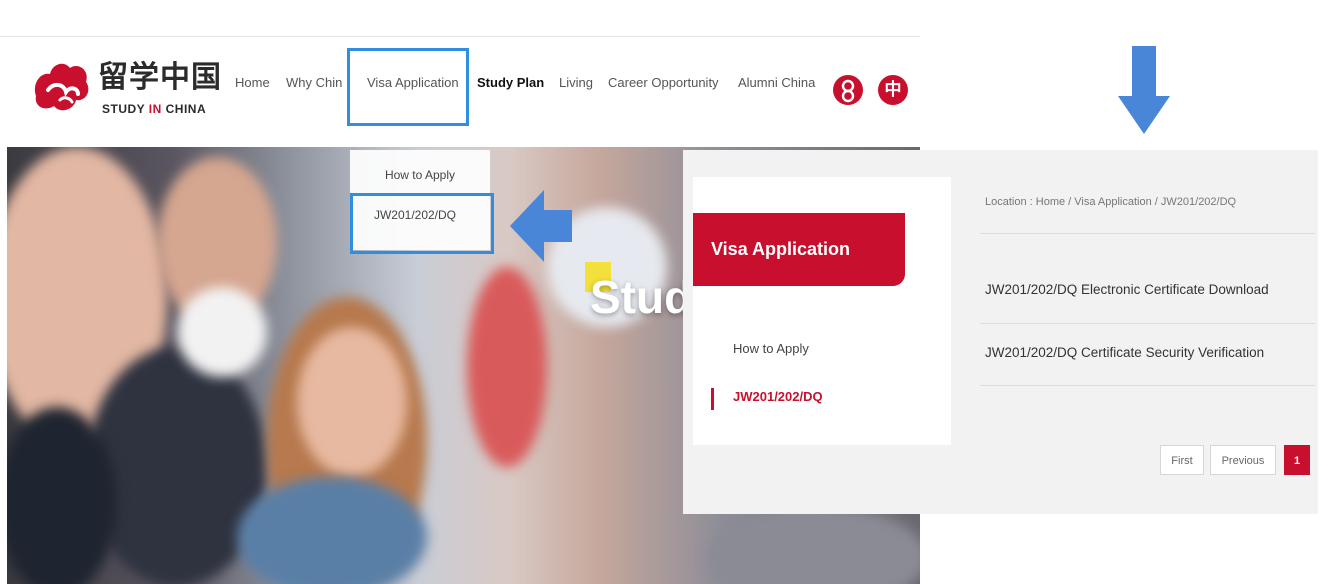  What do you see at coordinates (154, 109) in the screenshot?
I see `logo-english-text: STUDY IN CHINA` at bounding box center [154, 109].